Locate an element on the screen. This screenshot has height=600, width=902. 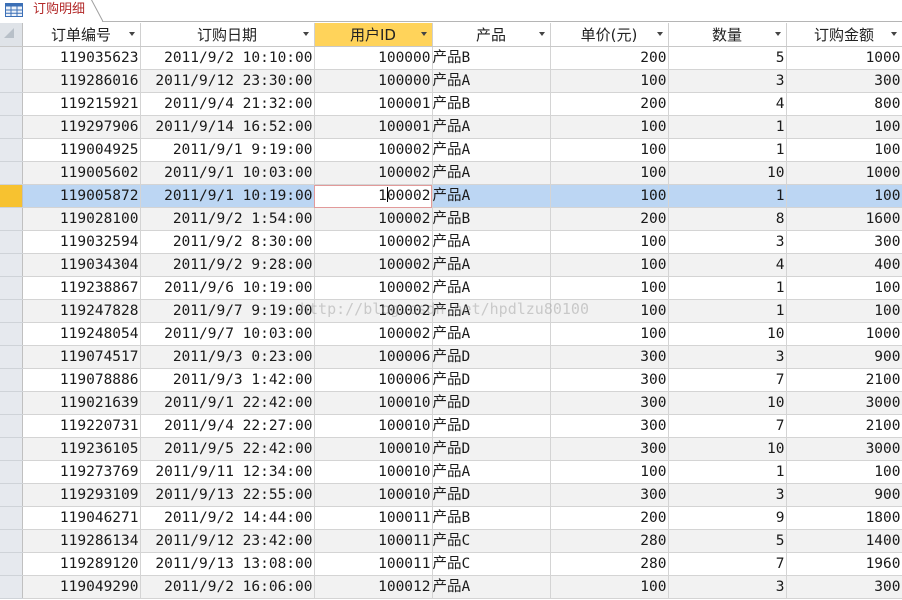
cell-order-no: 119028100 is located at coordinates (81, 219).